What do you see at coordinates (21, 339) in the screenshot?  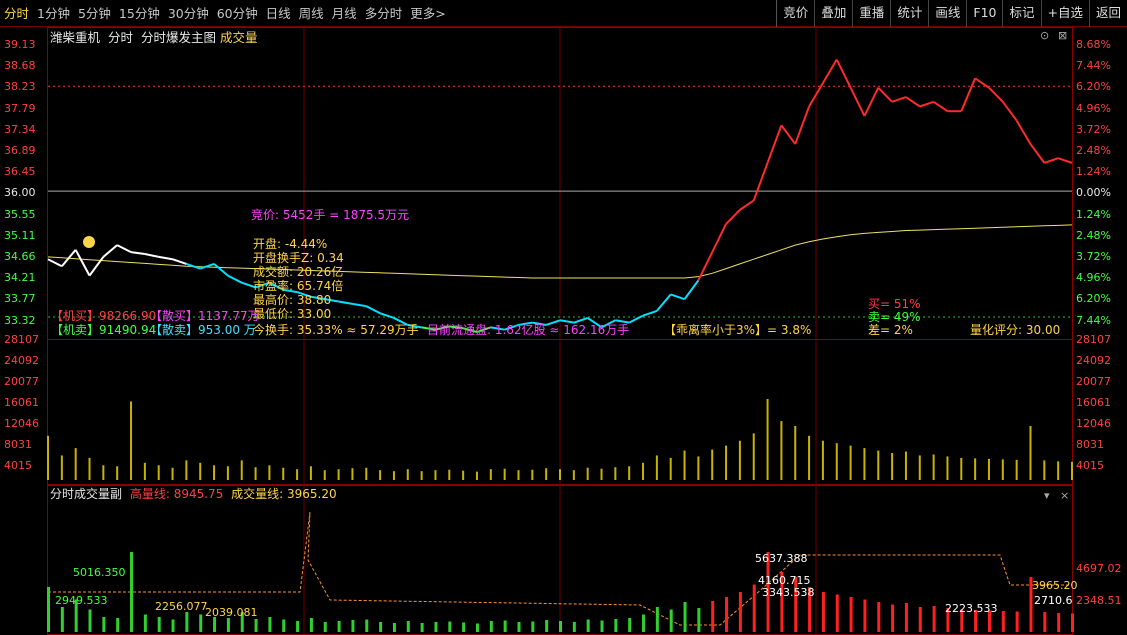 I see `volume-tick: 28107` at bounding box center [21, 339].